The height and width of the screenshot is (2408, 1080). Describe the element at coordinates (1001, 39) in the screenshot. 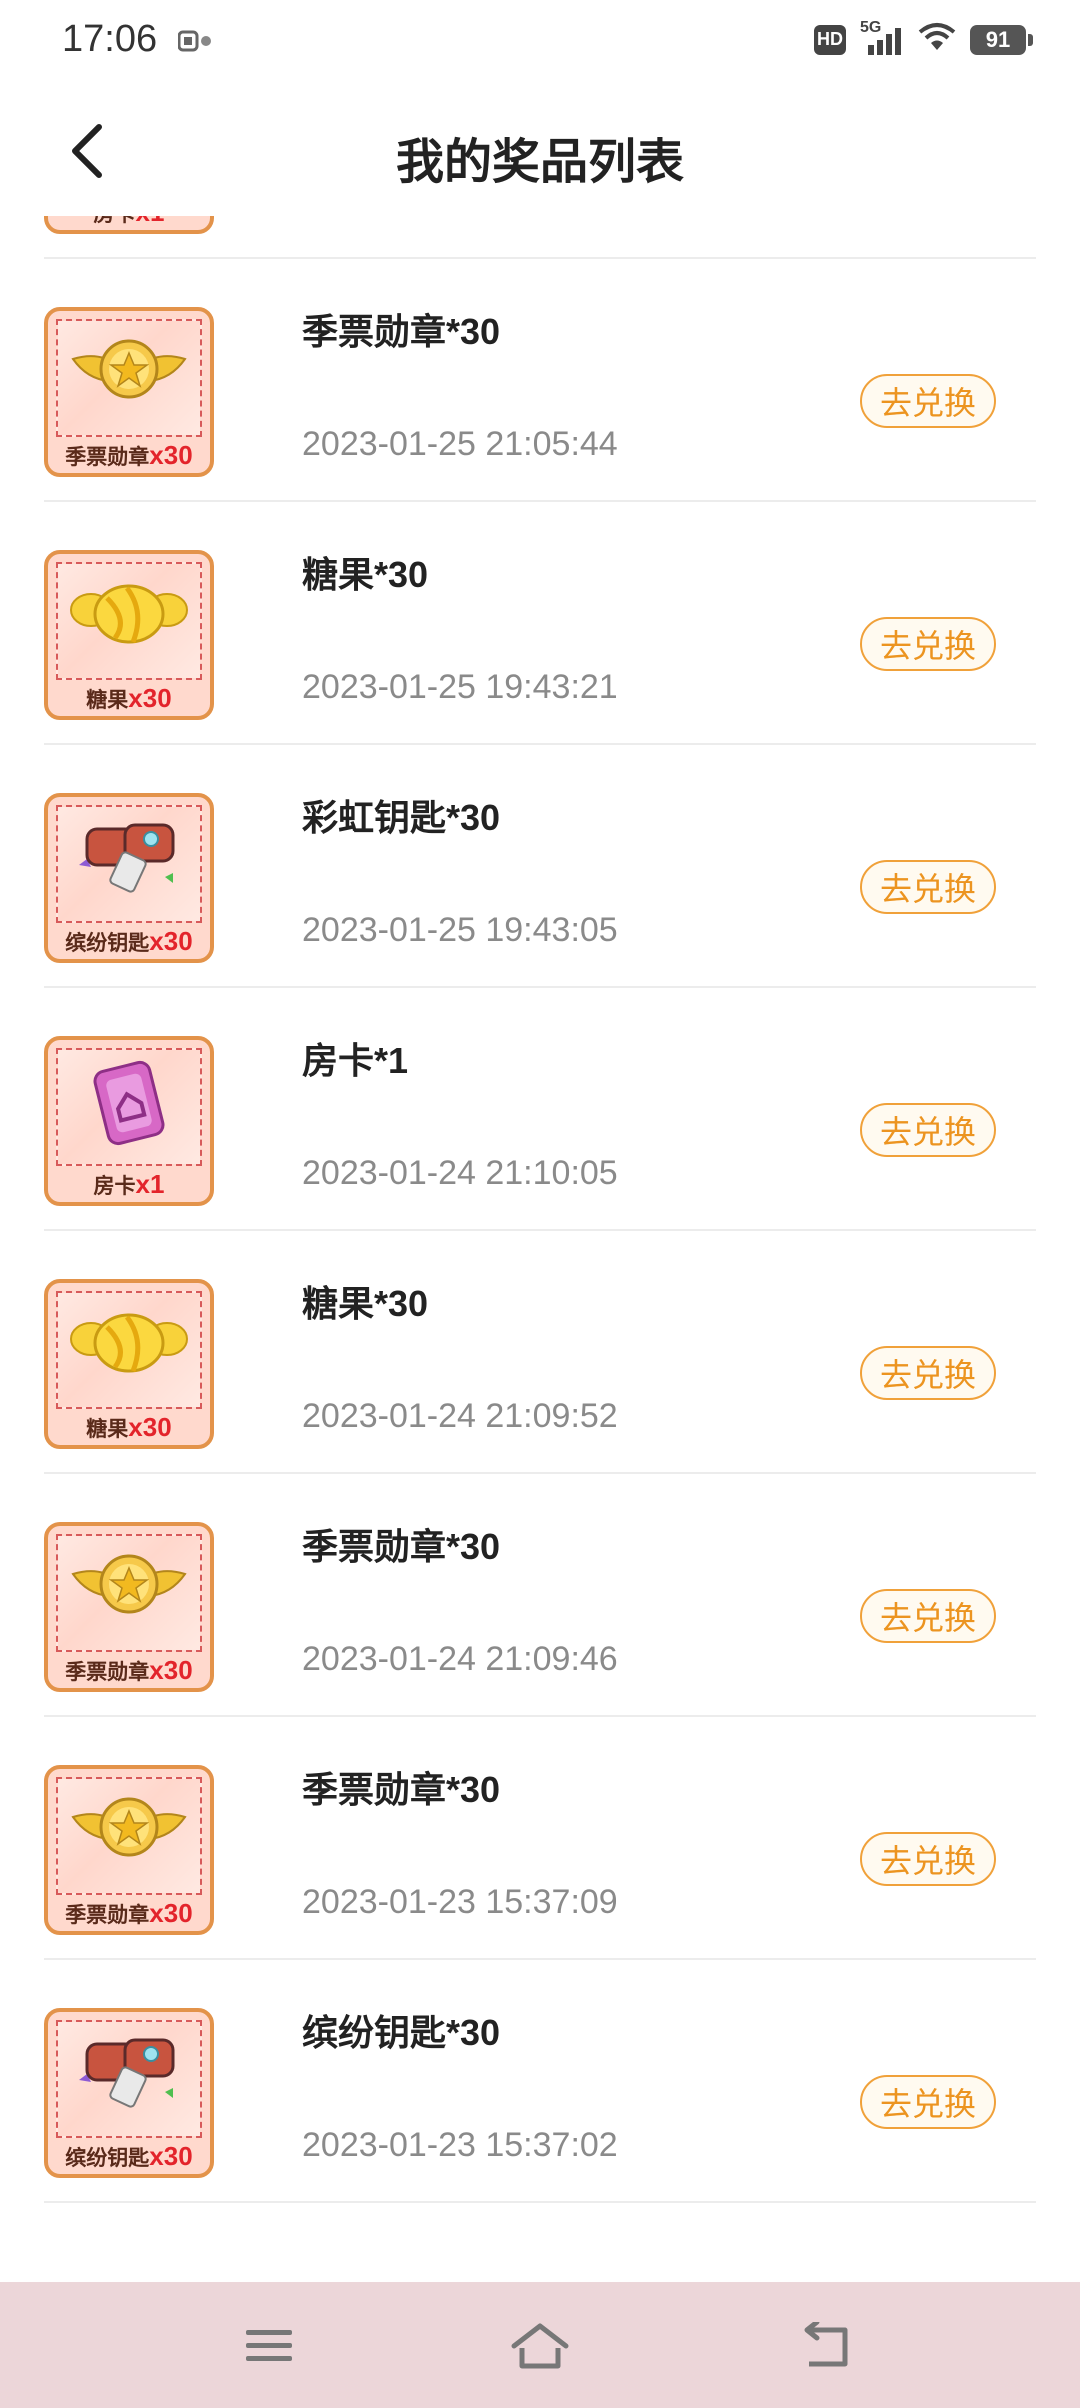

I see `battery-indicator: 91` at that location.